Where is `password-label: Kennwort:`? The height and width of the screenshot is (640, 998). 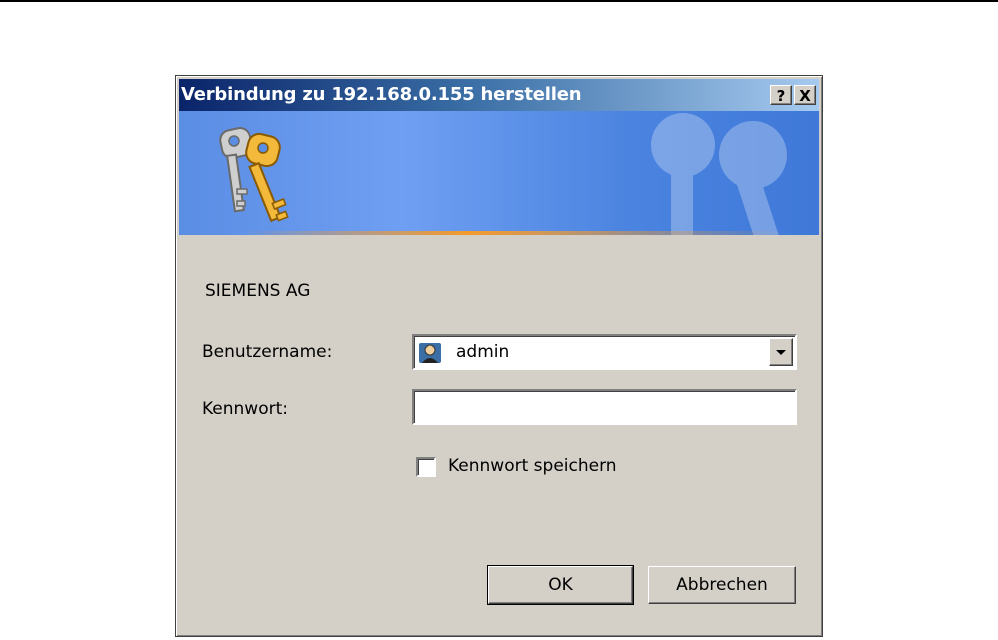 password-label: Kennwort: is located at coordinates (245, 409).